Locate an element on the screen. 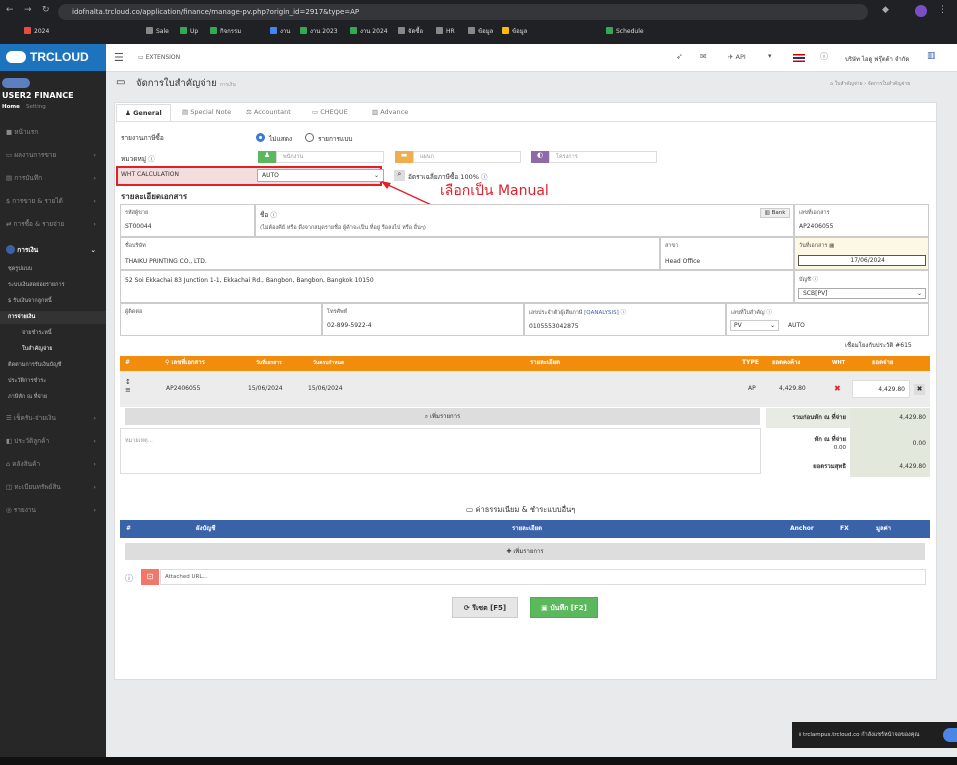  bank-button: ▥ Bank is located at coordinates (775, 213).